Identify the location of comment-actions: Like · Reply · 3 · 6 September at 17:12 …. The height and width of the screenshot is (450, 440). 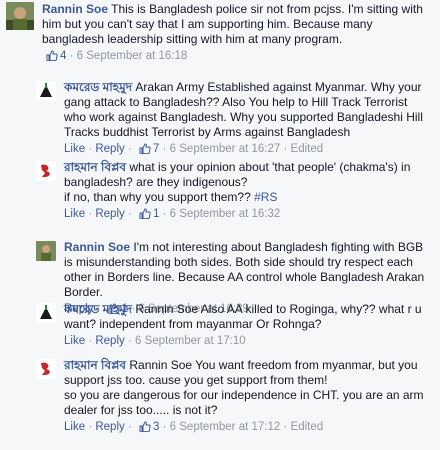
(248, 428).